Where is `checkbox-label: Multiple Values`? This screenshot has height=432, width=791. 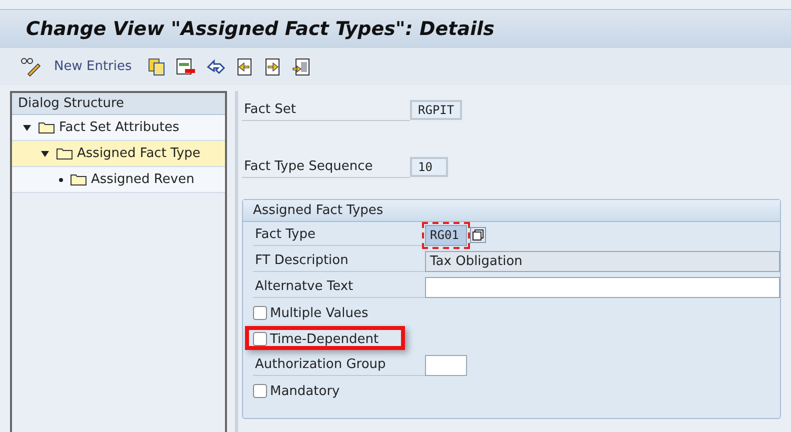 checkbox-label: Multiple Values is located at coordinates (319, 313).